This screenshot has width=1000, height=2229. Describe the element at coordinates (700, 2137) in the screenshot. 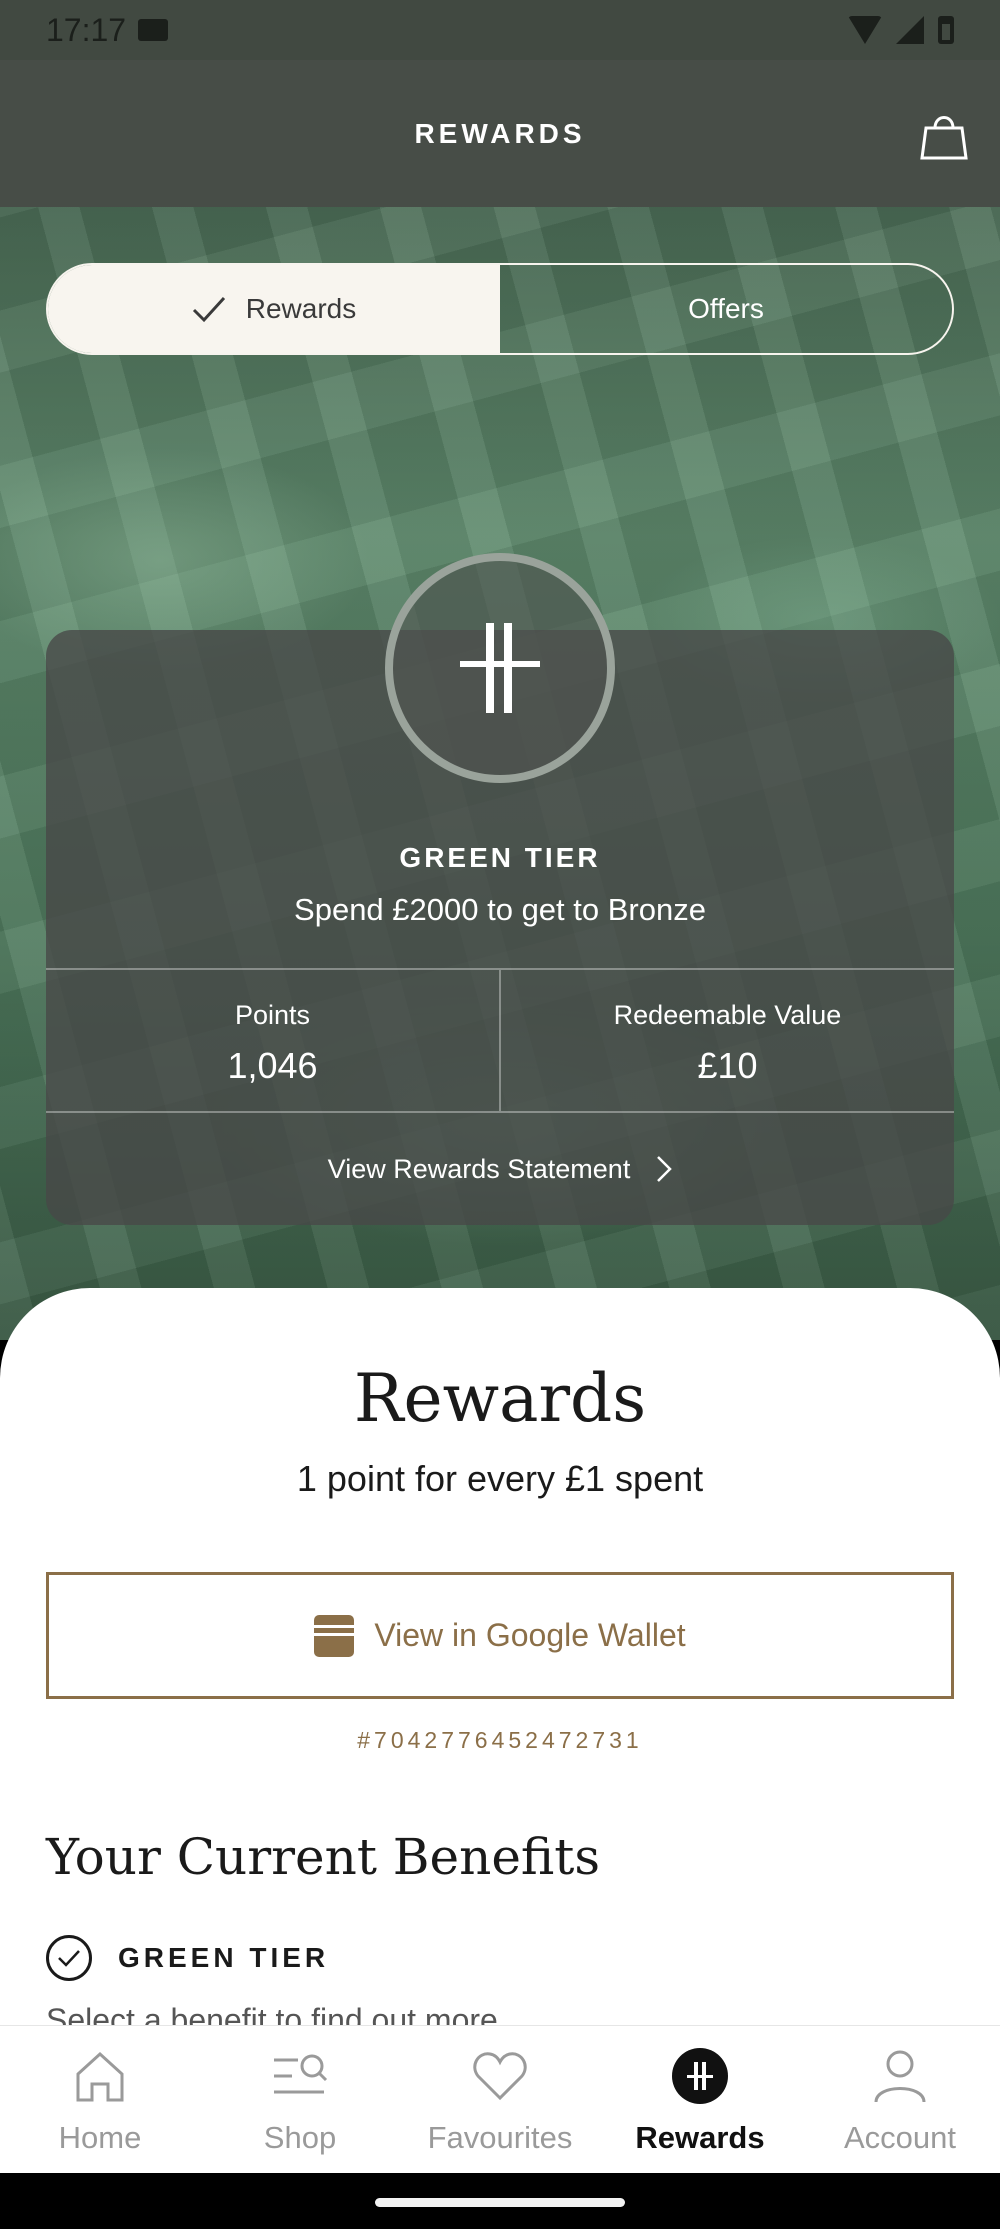

I see `nav-rewards-label: Rewards` at that location.